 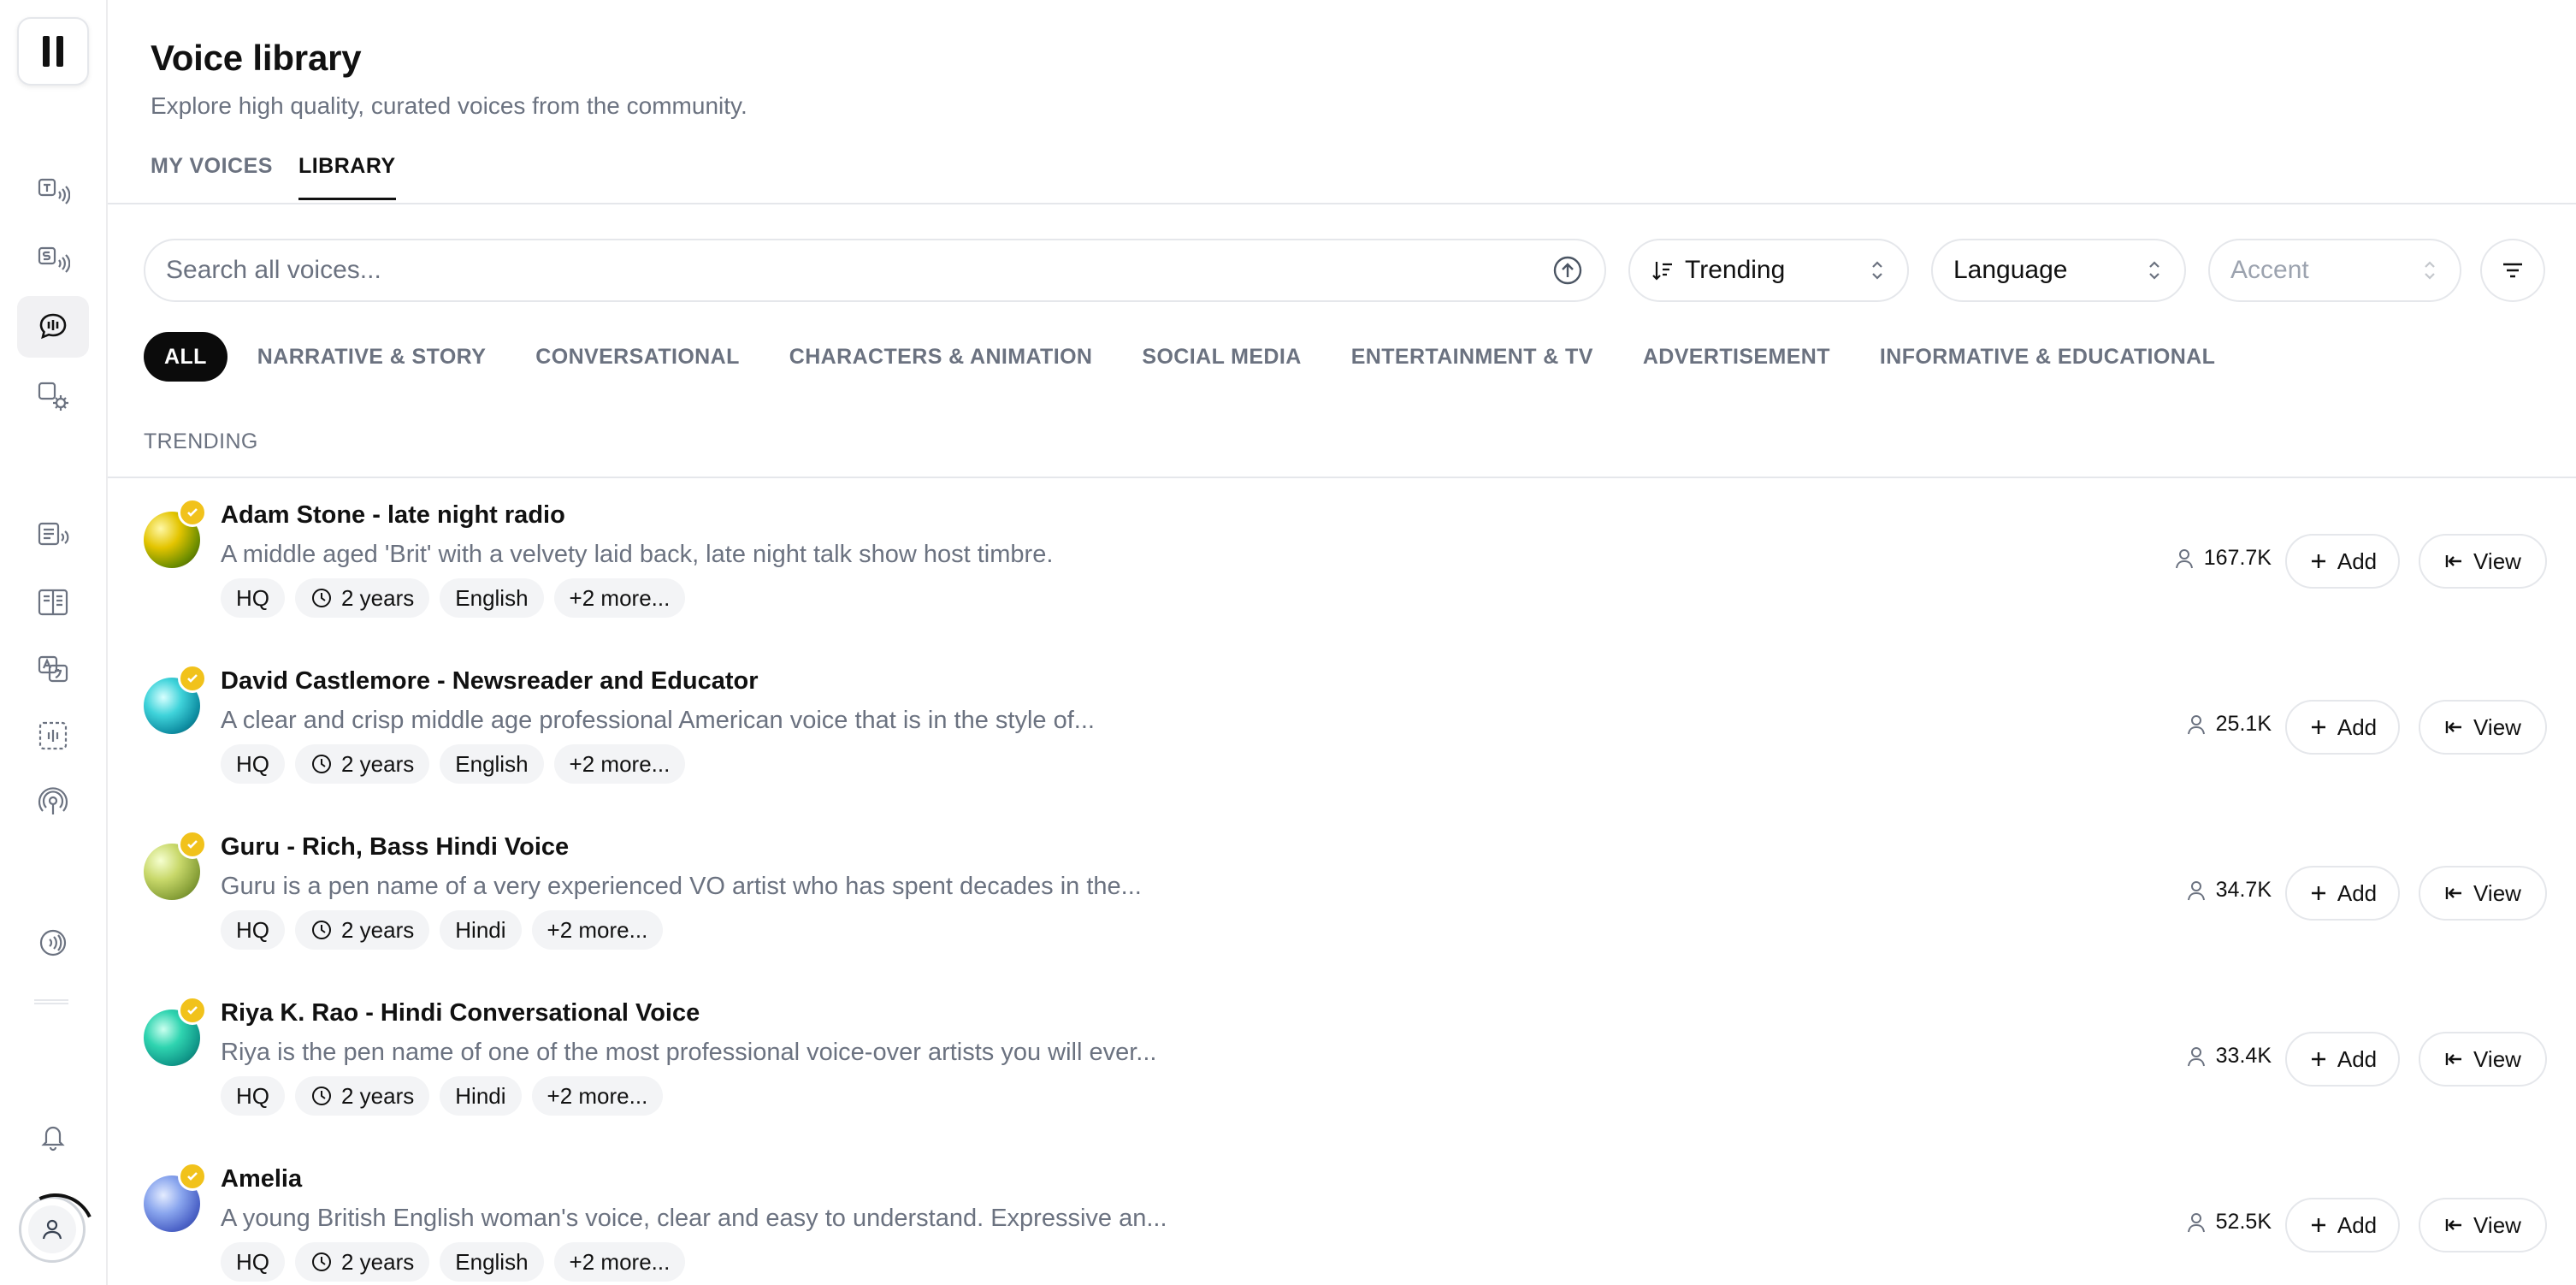 I want to click on app-logo, so click(x=53, y=51).